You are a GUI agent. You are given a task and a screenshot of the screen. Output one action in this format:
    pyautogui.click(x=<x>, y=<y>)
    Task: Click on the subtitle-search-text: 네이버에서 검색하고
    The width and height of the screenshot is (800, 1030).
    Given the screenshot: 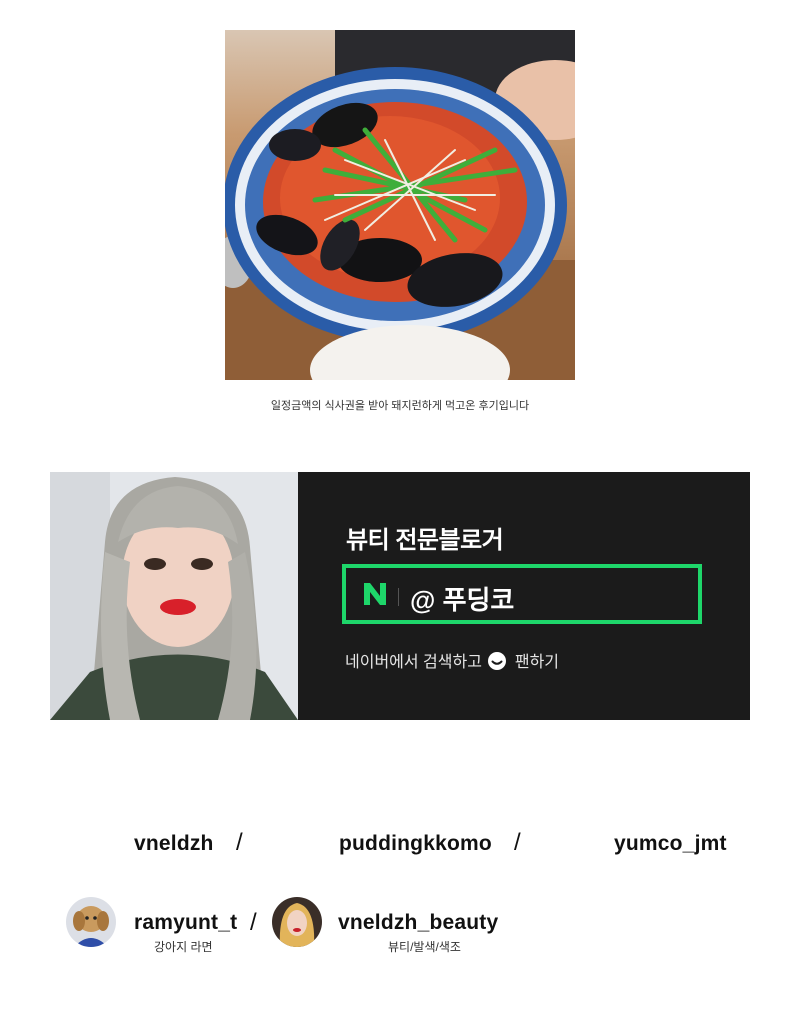 What is the action you would take?
    pyautogui.click(x=413, y=662)
    